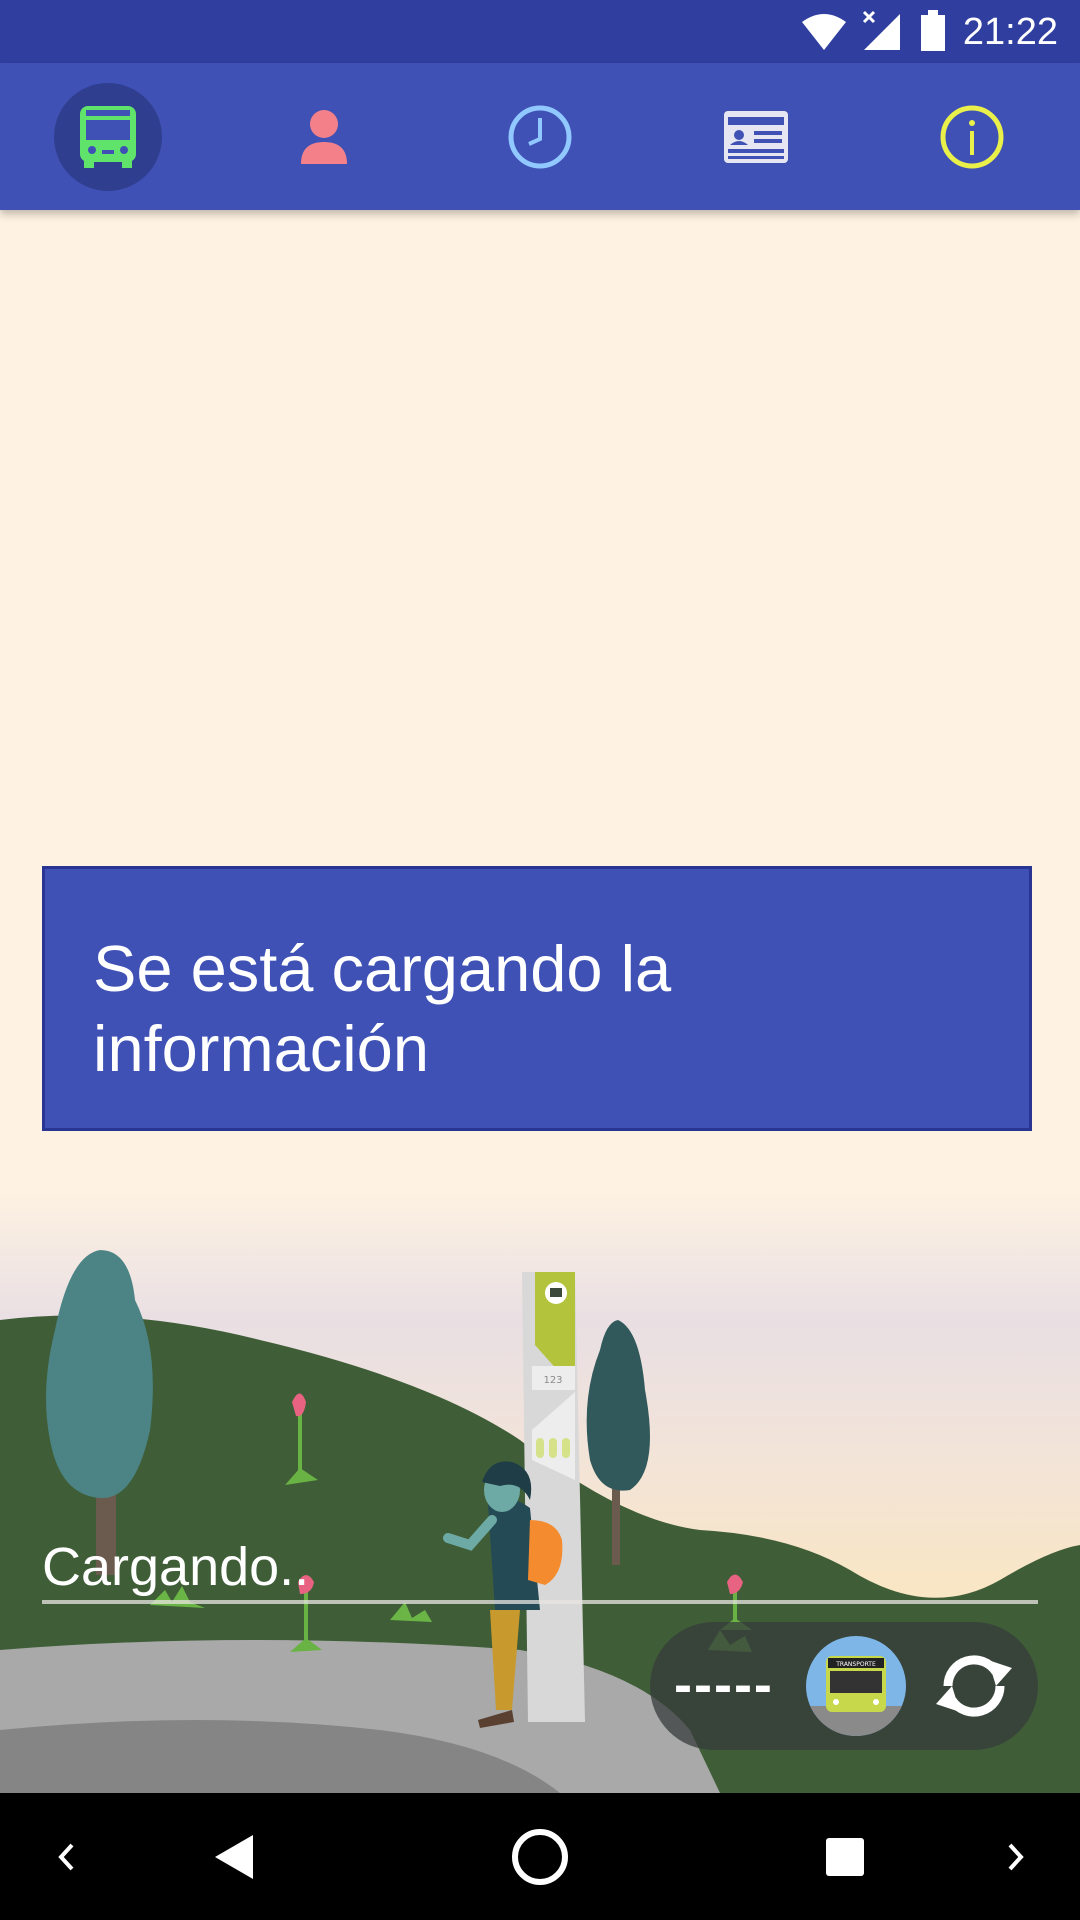 The width and height of the screenshot is (1080, 1920). I want to click on nav-left-arrow, so click(66, 1856).